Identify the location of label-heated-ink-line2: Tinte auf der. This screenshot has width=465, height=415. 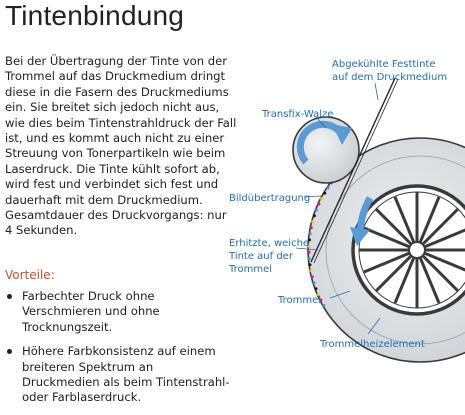
(261, 256).